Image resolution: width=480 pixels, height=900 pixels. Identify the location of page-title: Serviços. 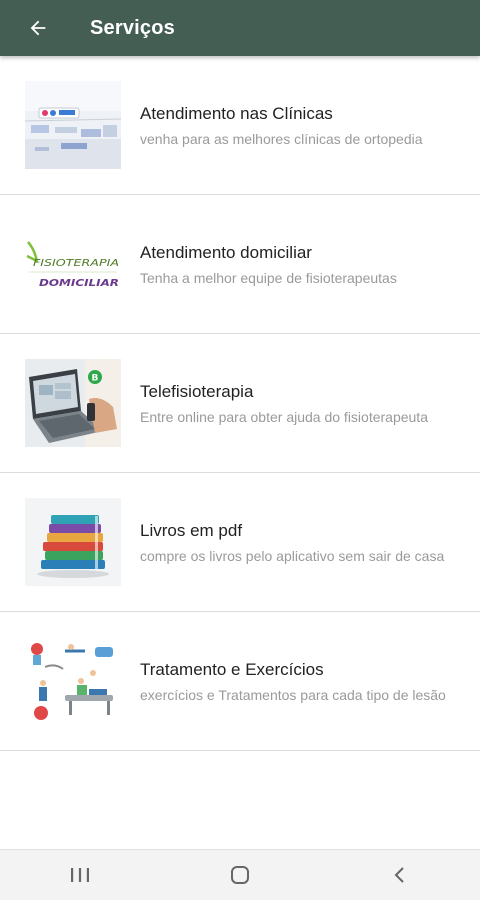
(132, 27).